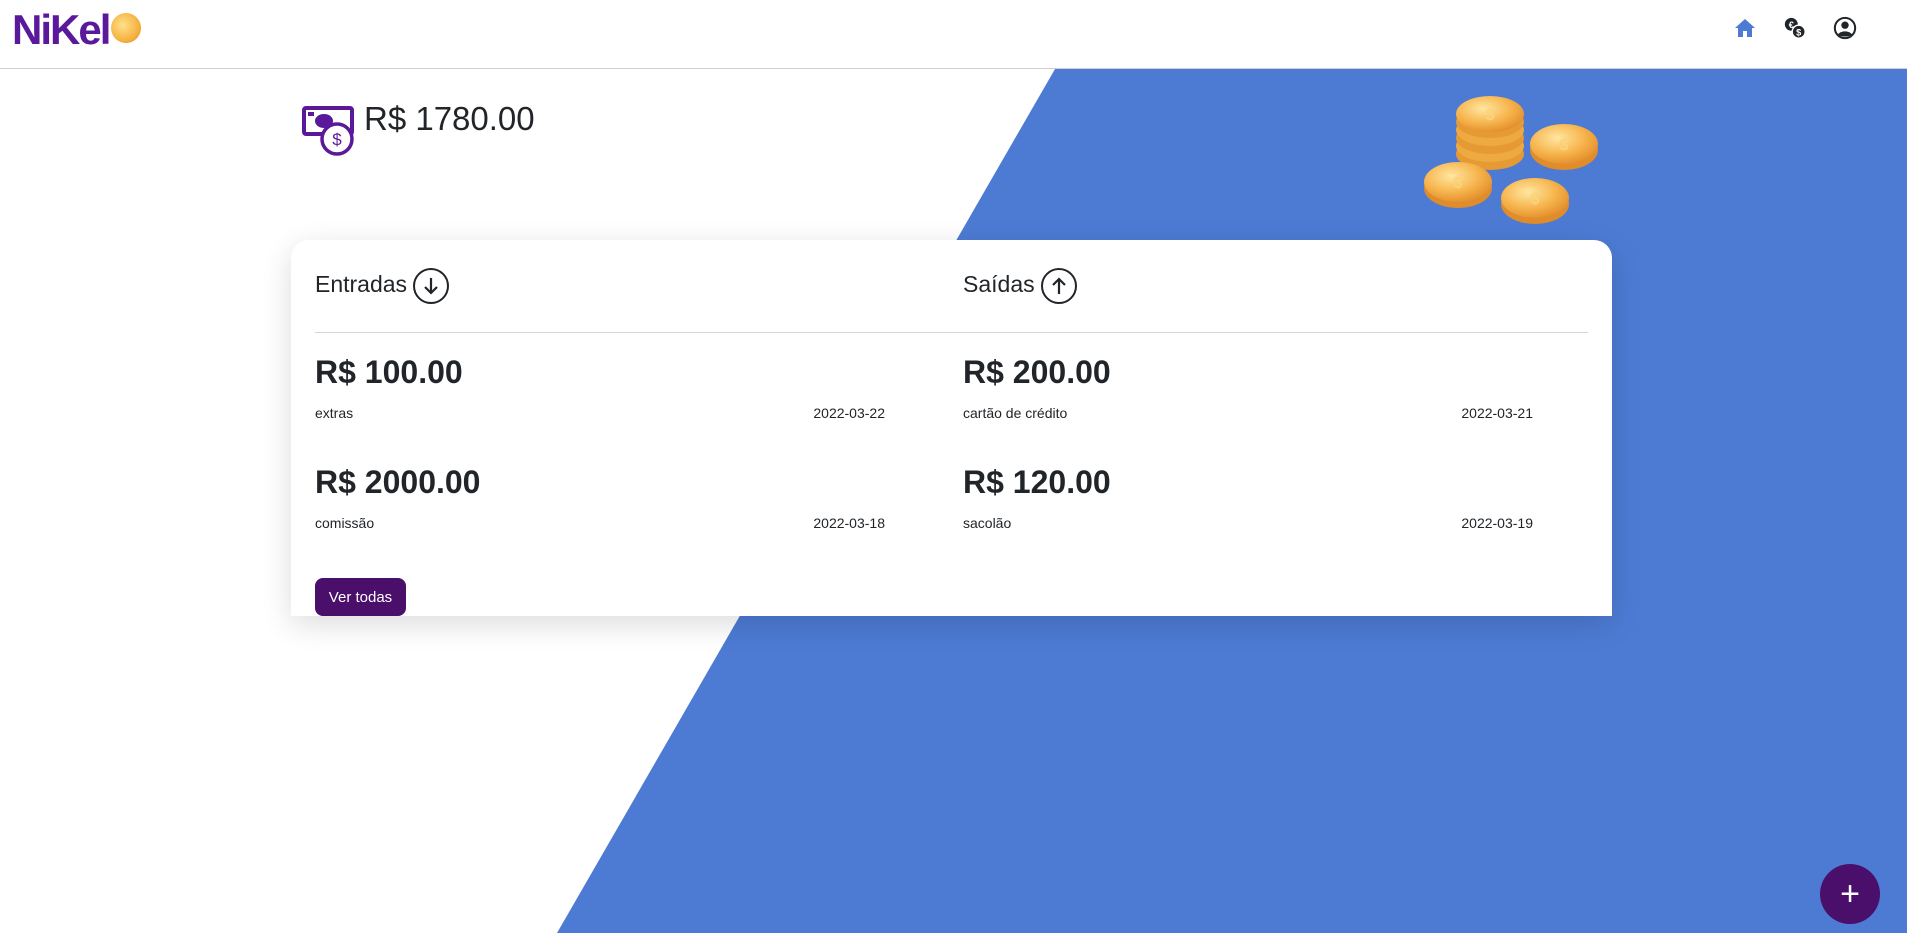  I want to click on nikel-logo: NiKel, so click(77, 30).